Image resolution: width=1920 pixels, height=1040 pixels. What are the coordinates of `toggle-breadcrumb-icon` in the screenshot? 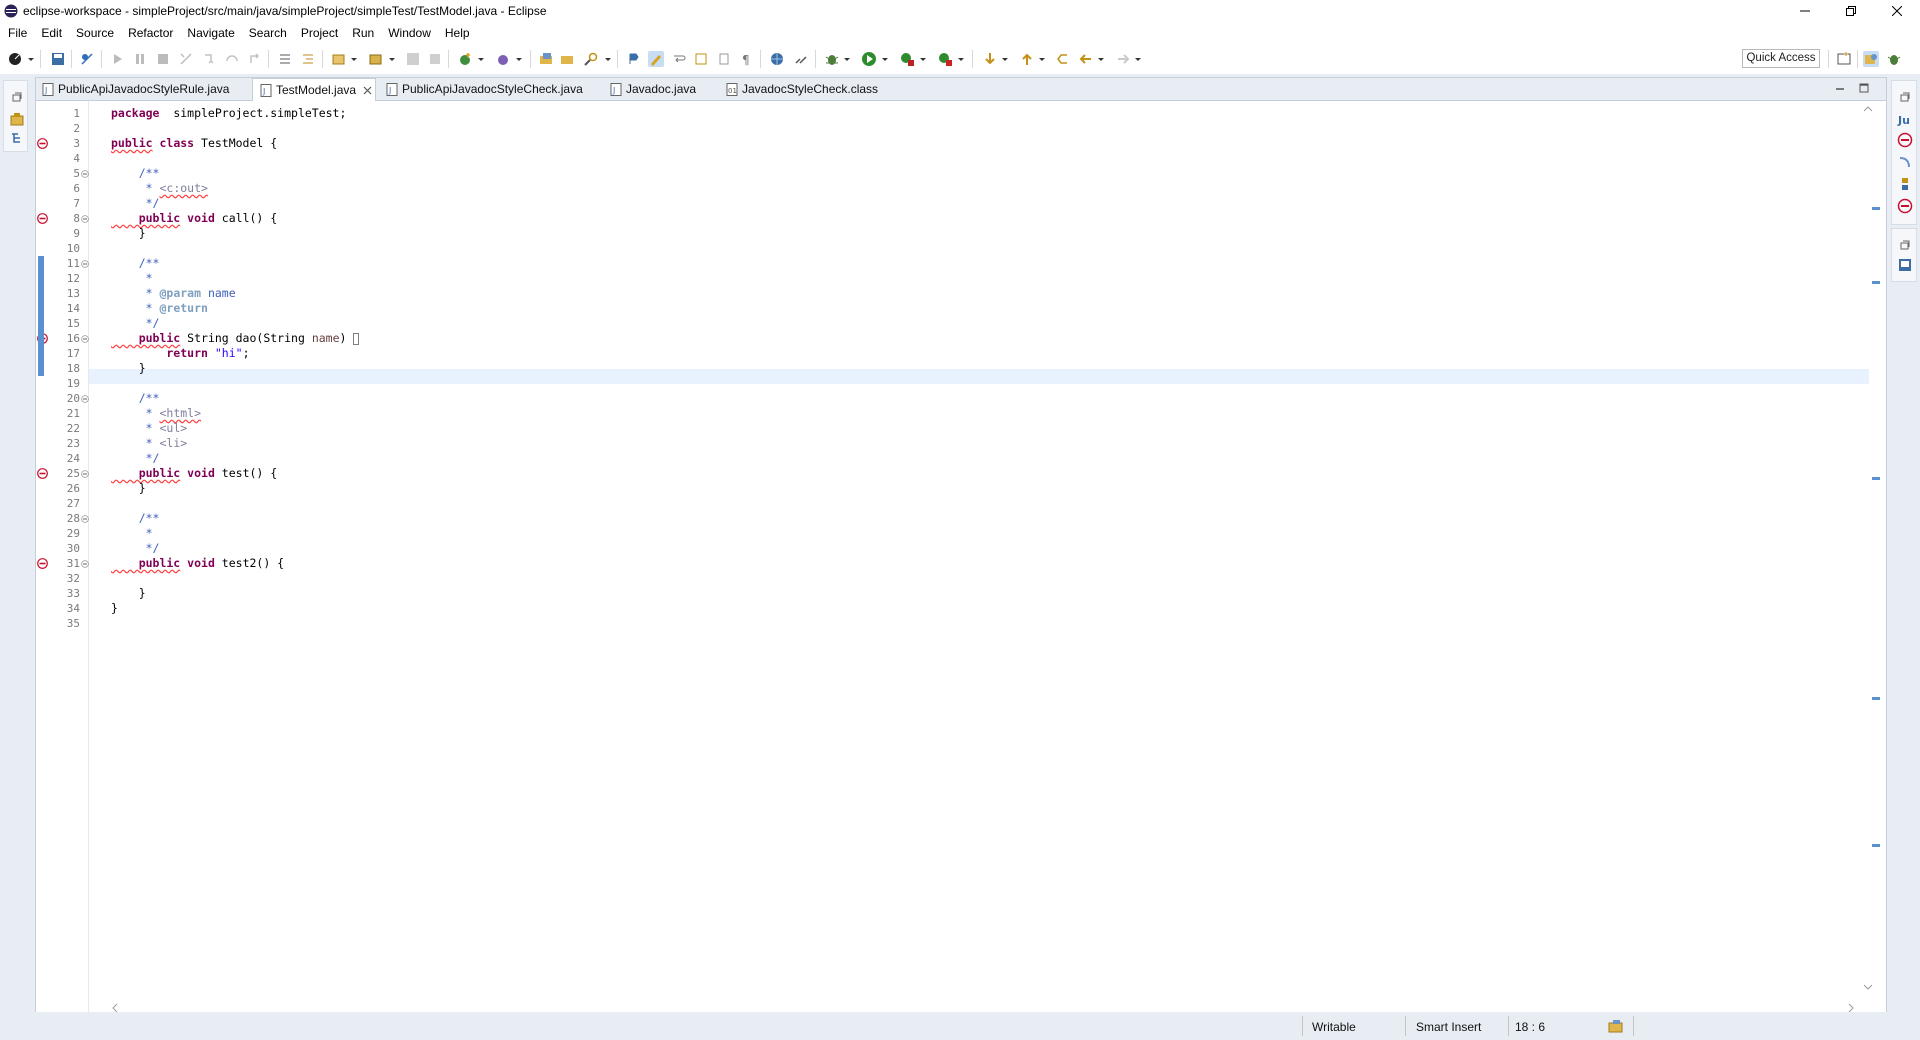 It's located at (634, 59).